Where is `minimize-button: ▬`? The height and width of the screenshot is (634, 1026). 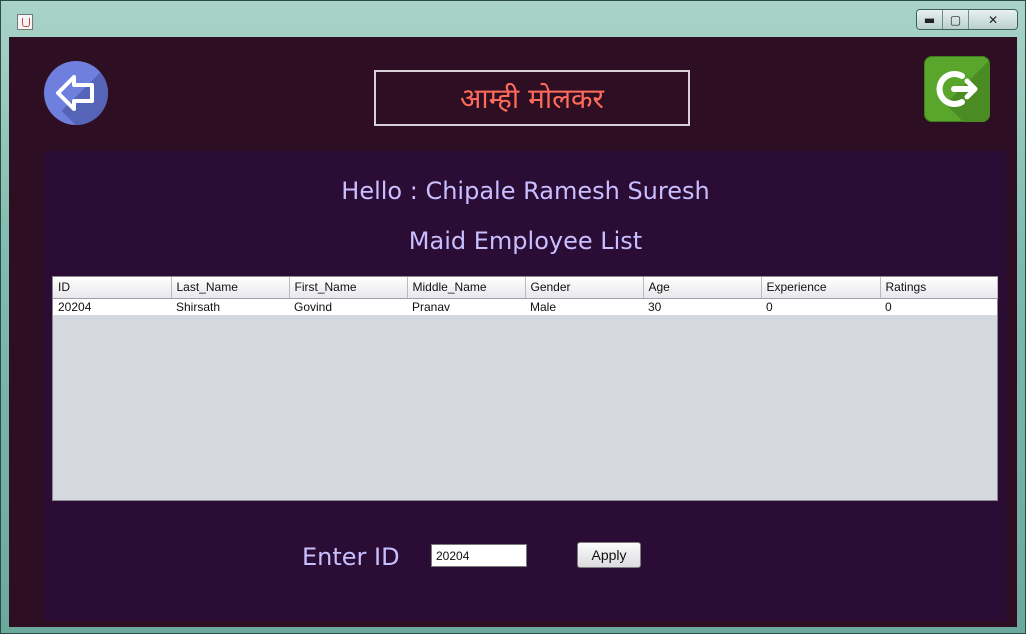
minimize-button: ▬ is located at coordinates (930, 19).